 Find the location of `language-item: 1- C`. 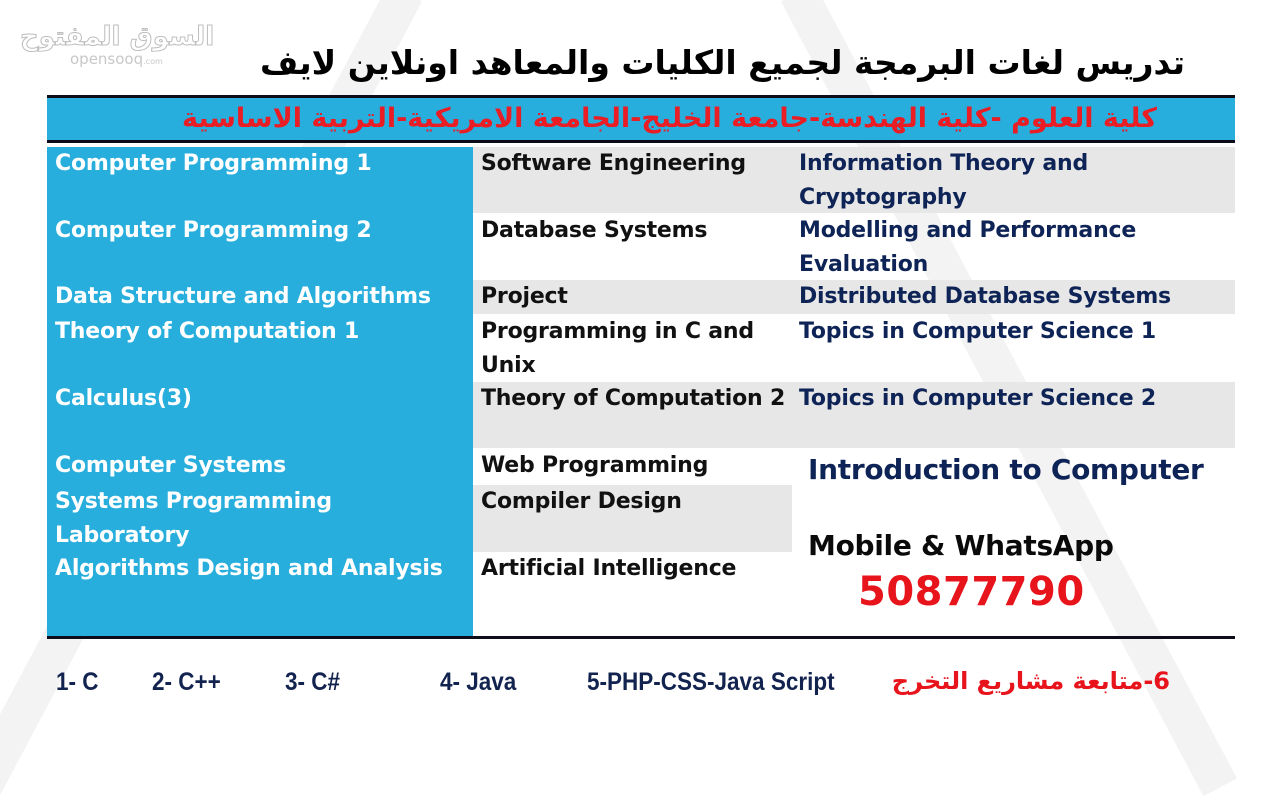

language-item: 1- C is located at coordinates (77, 682).